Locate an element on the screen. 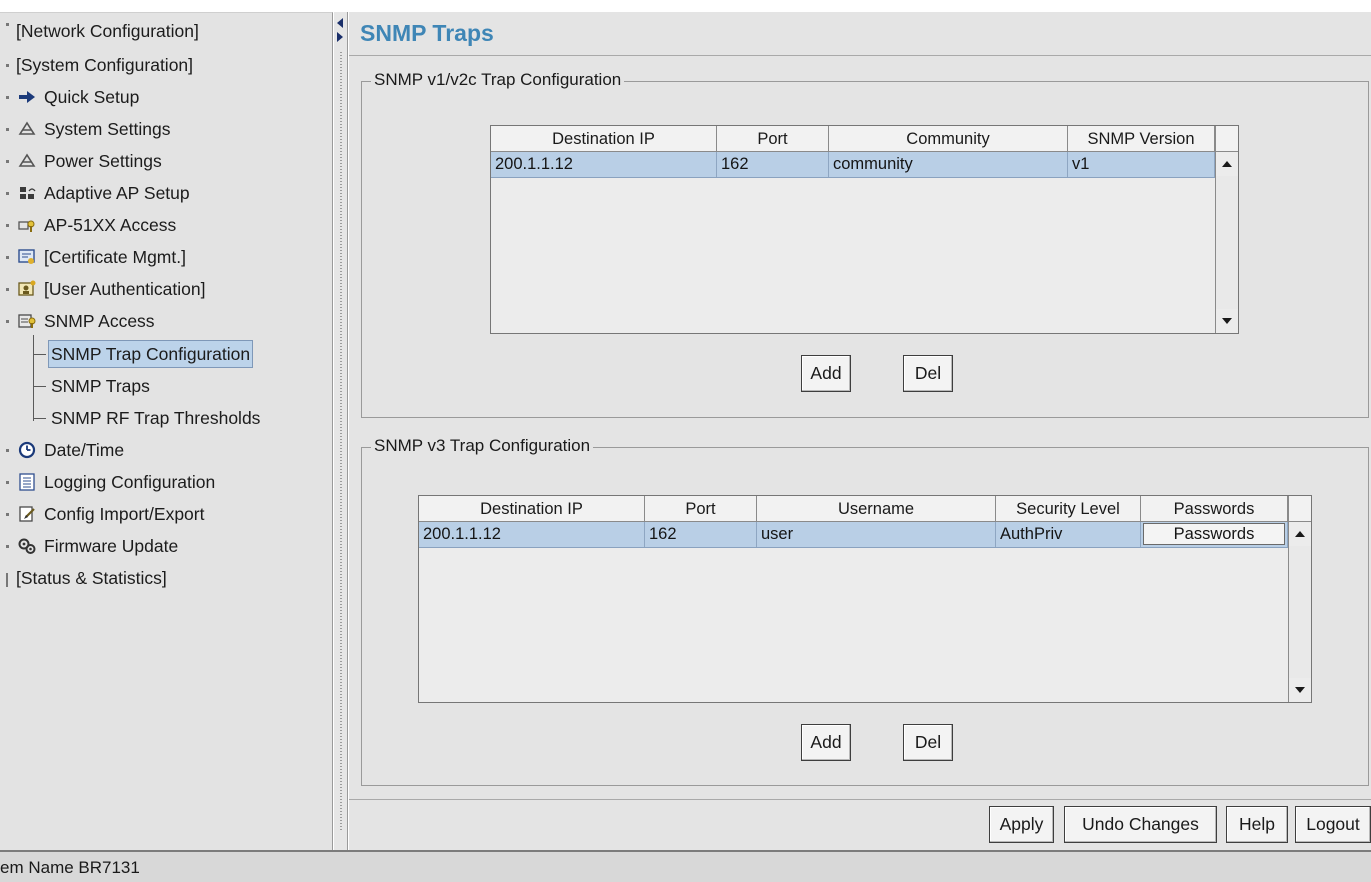 This screenshot has height=882, width=1371. panel-splitter is located at coordinates (341, 431).